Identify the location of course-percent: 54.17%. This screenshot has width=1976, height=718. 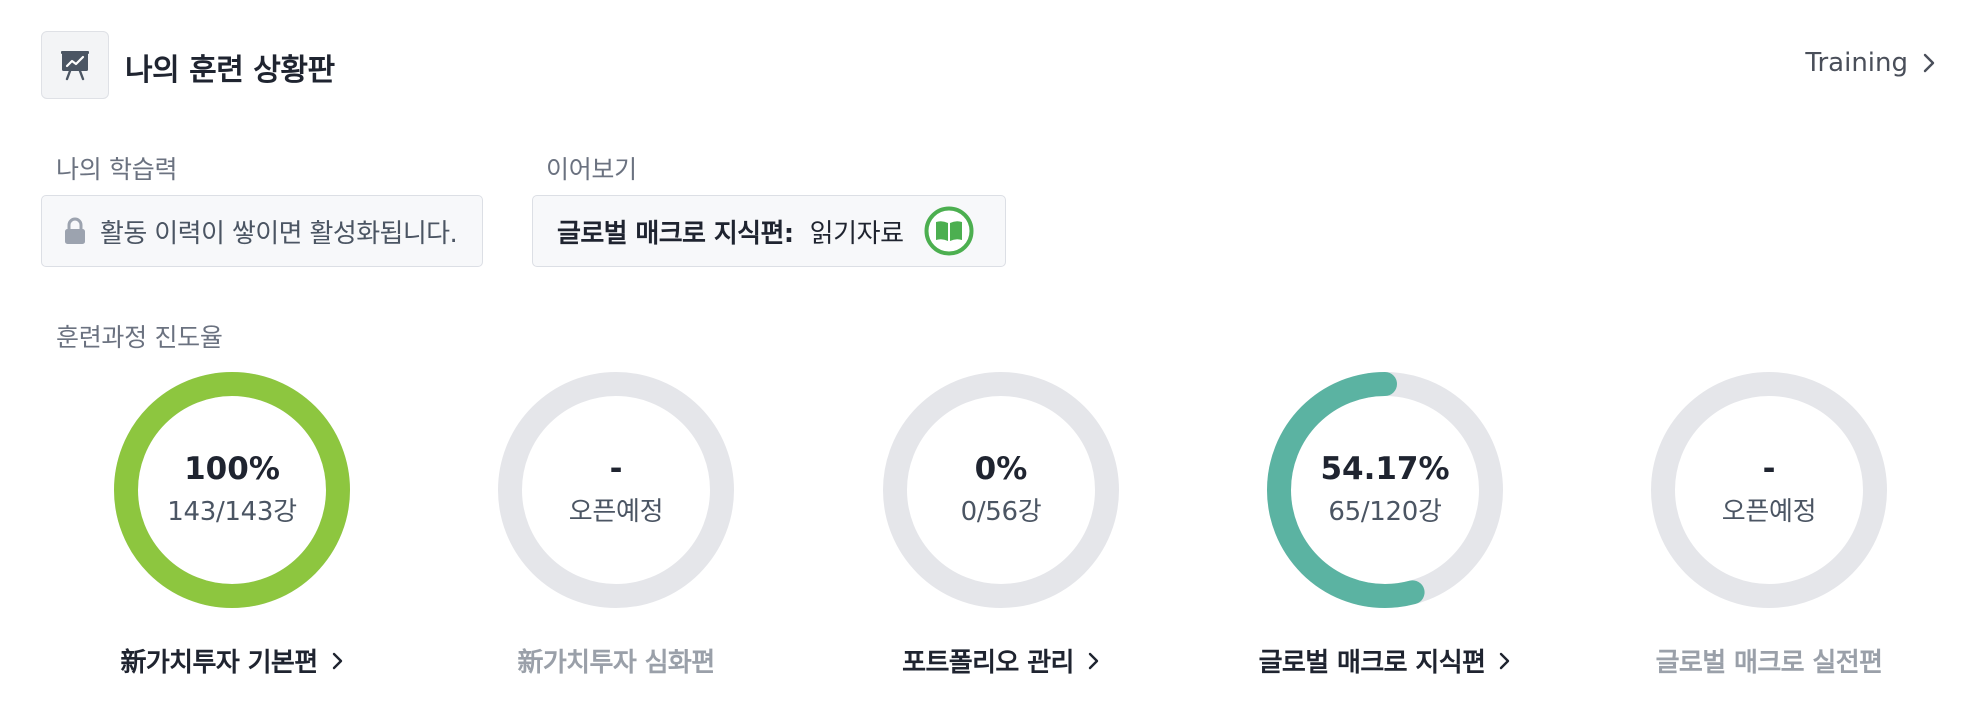
(1385, 469).